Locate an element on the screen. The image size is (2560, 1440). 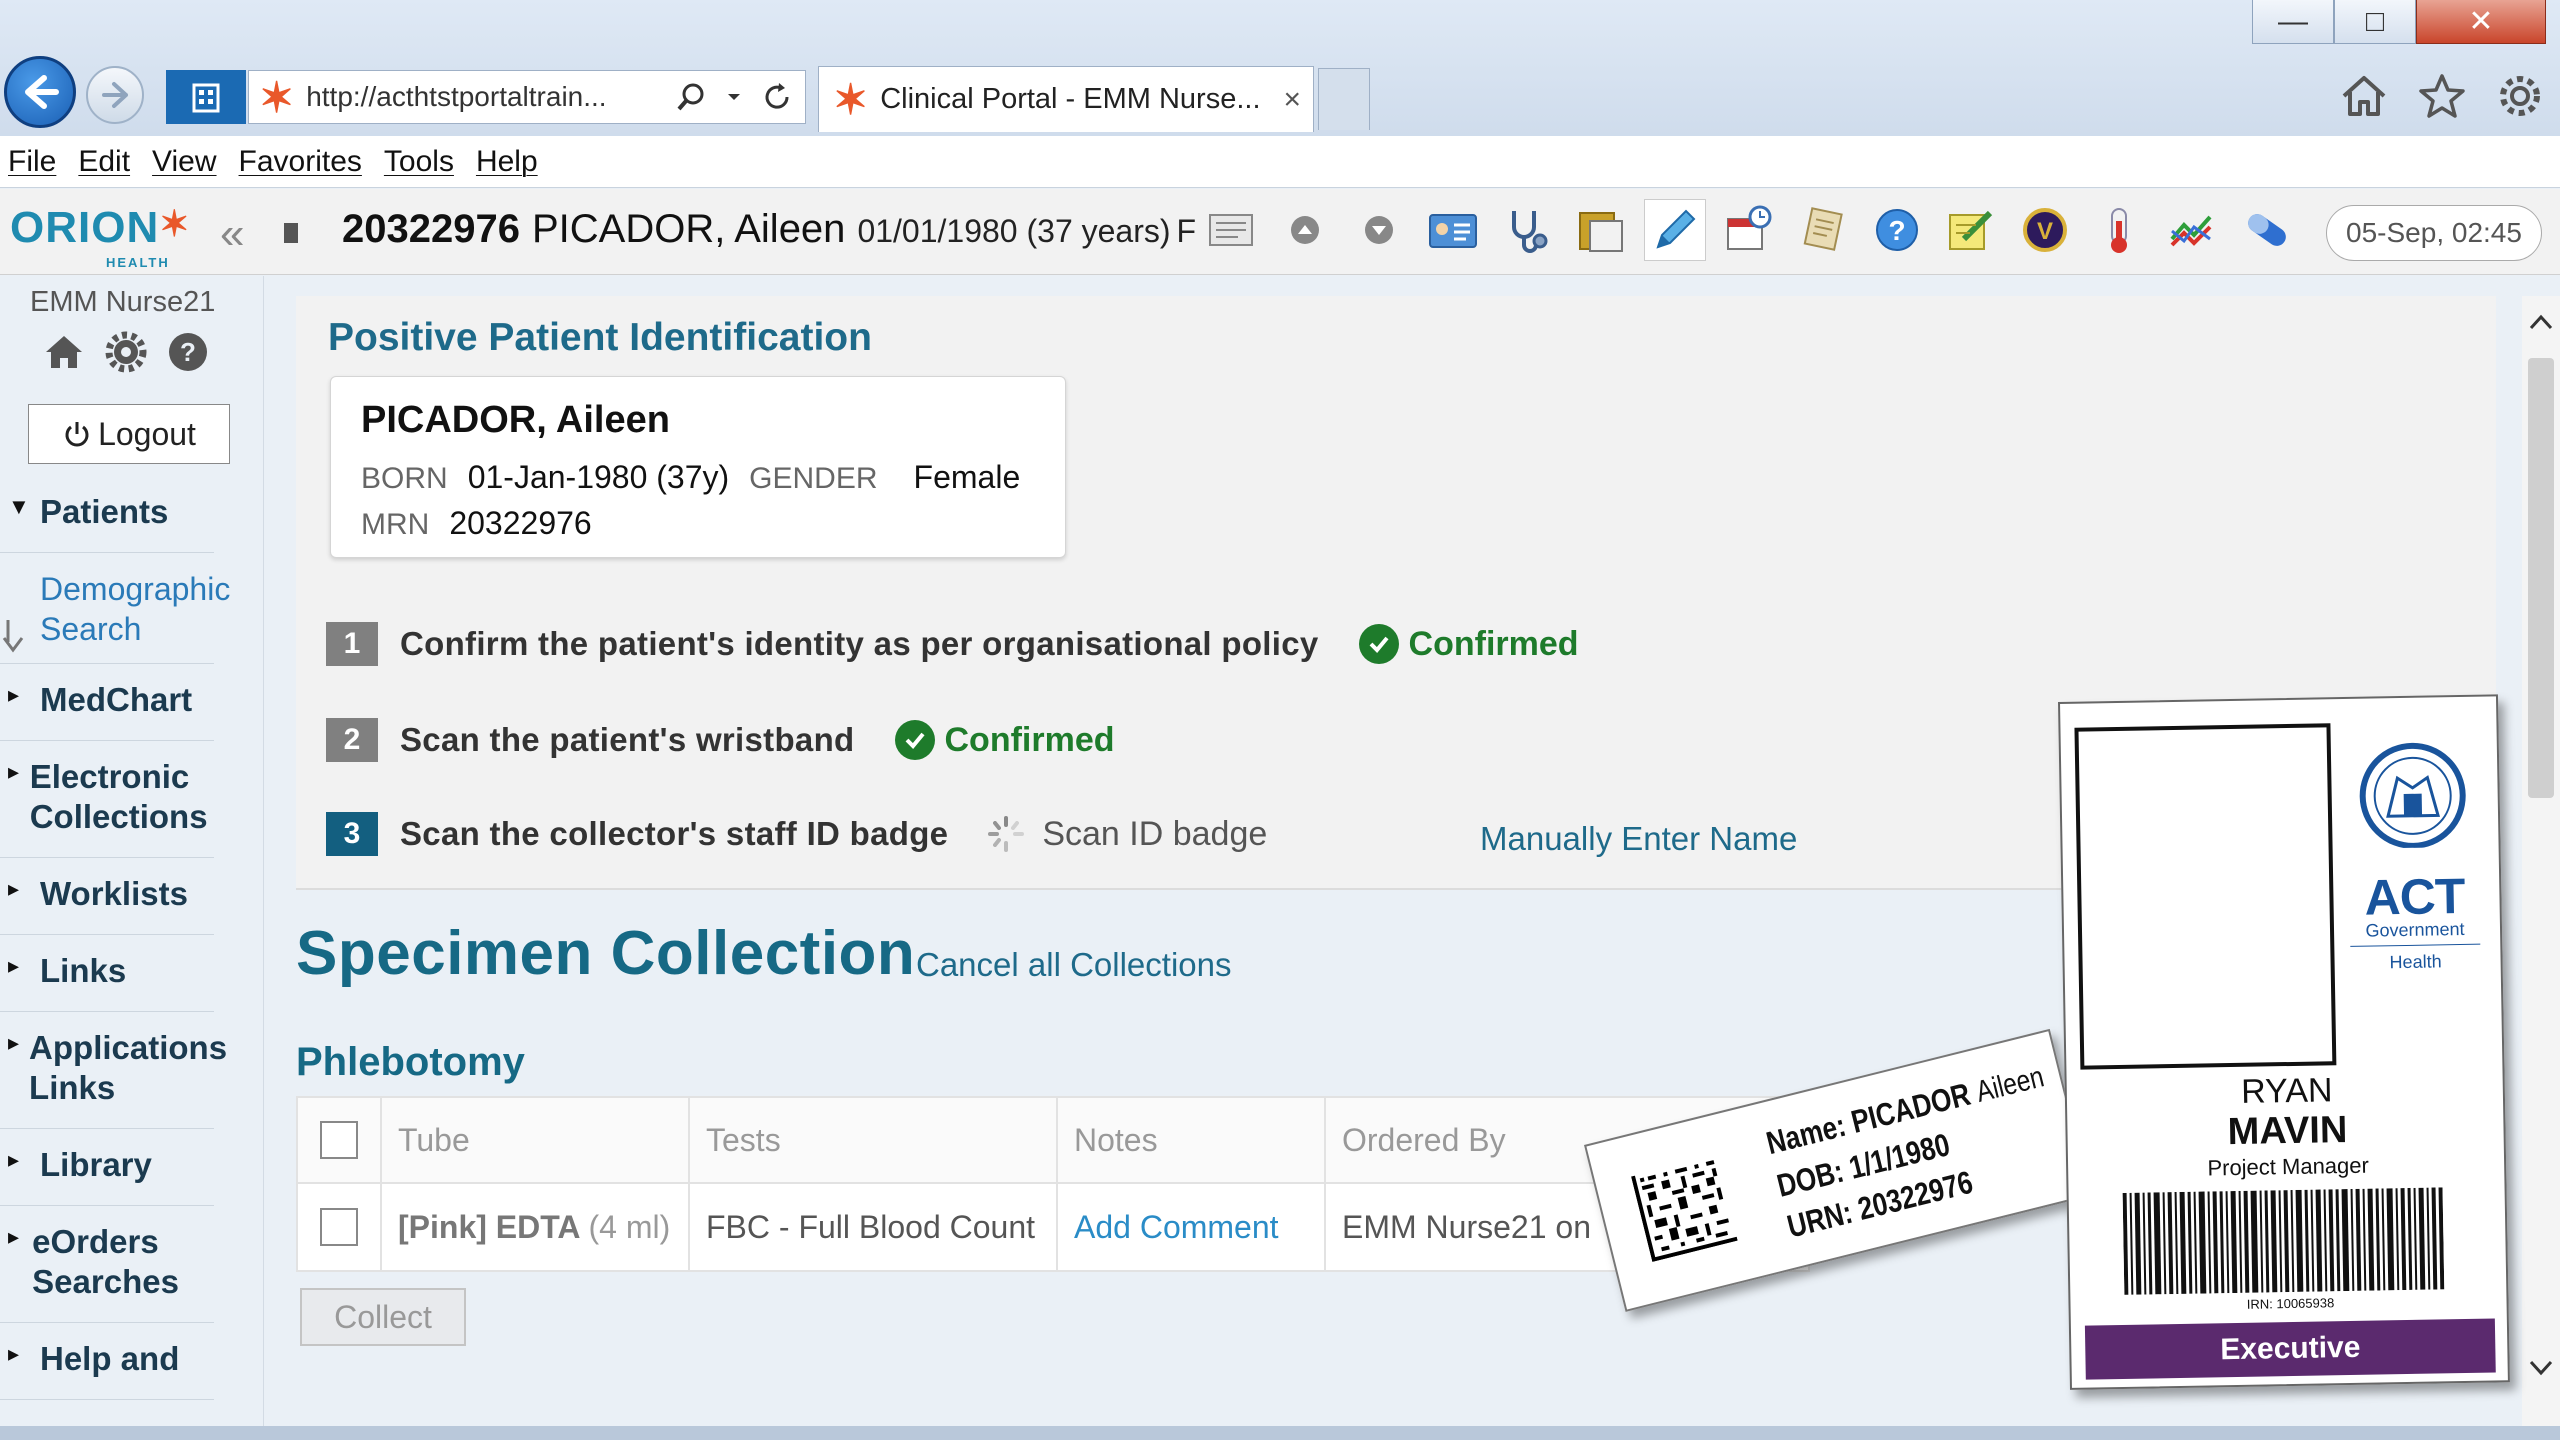
sidebar-item-help: ▸ Help and is located at coordinates (107, 1361).